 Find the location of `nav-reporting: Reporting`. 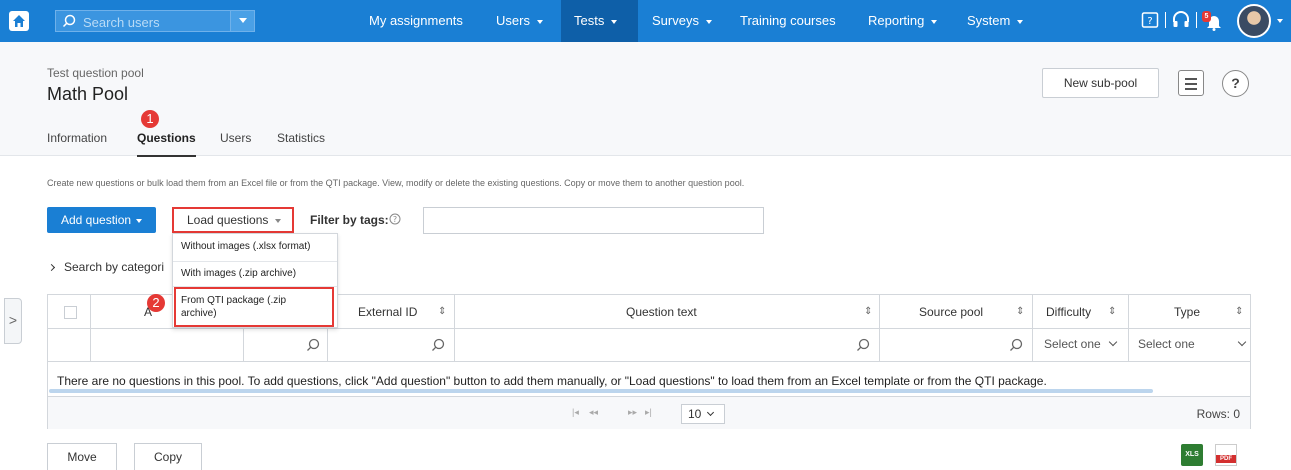

nav-reporting: Reporting is located at coordinates (903, 21).